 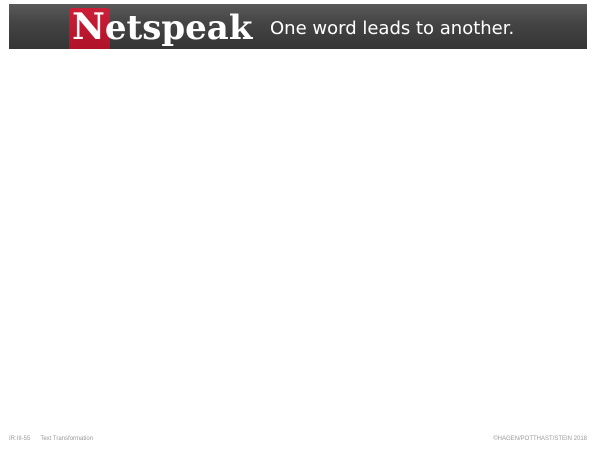 I want to click on slide-number: IR:III-55, so click(x=20, y=439).